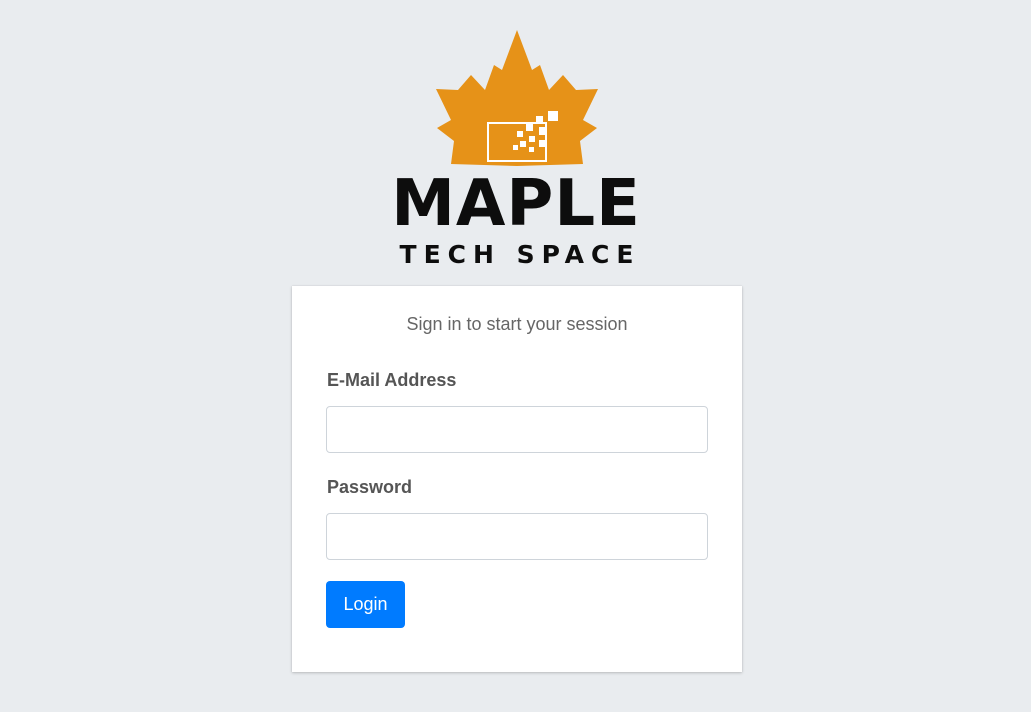 The width and height of the screenshot is (1031, 712). What do you see at coordinates (517, 324) in the screenshot?
I see `login-card-title: Sign in to start your session` at bounding box center [517, 324].